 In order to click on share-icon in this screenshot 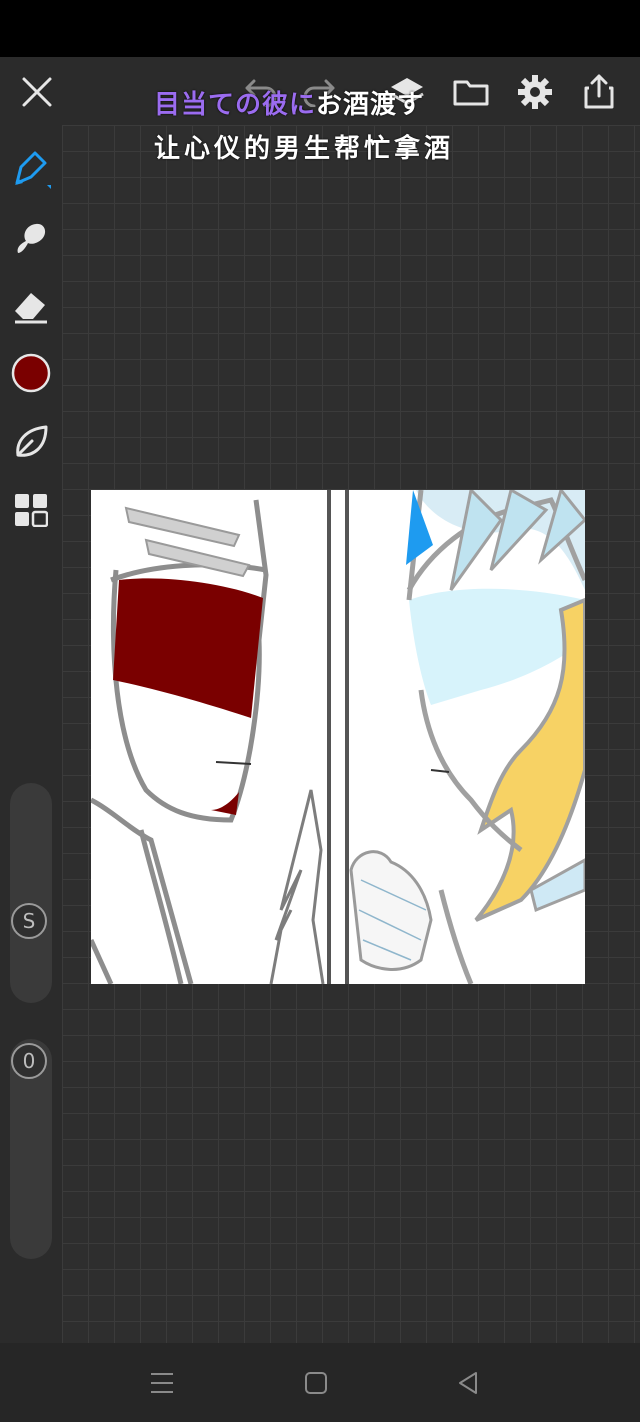, I will do `click(599, 92)`.